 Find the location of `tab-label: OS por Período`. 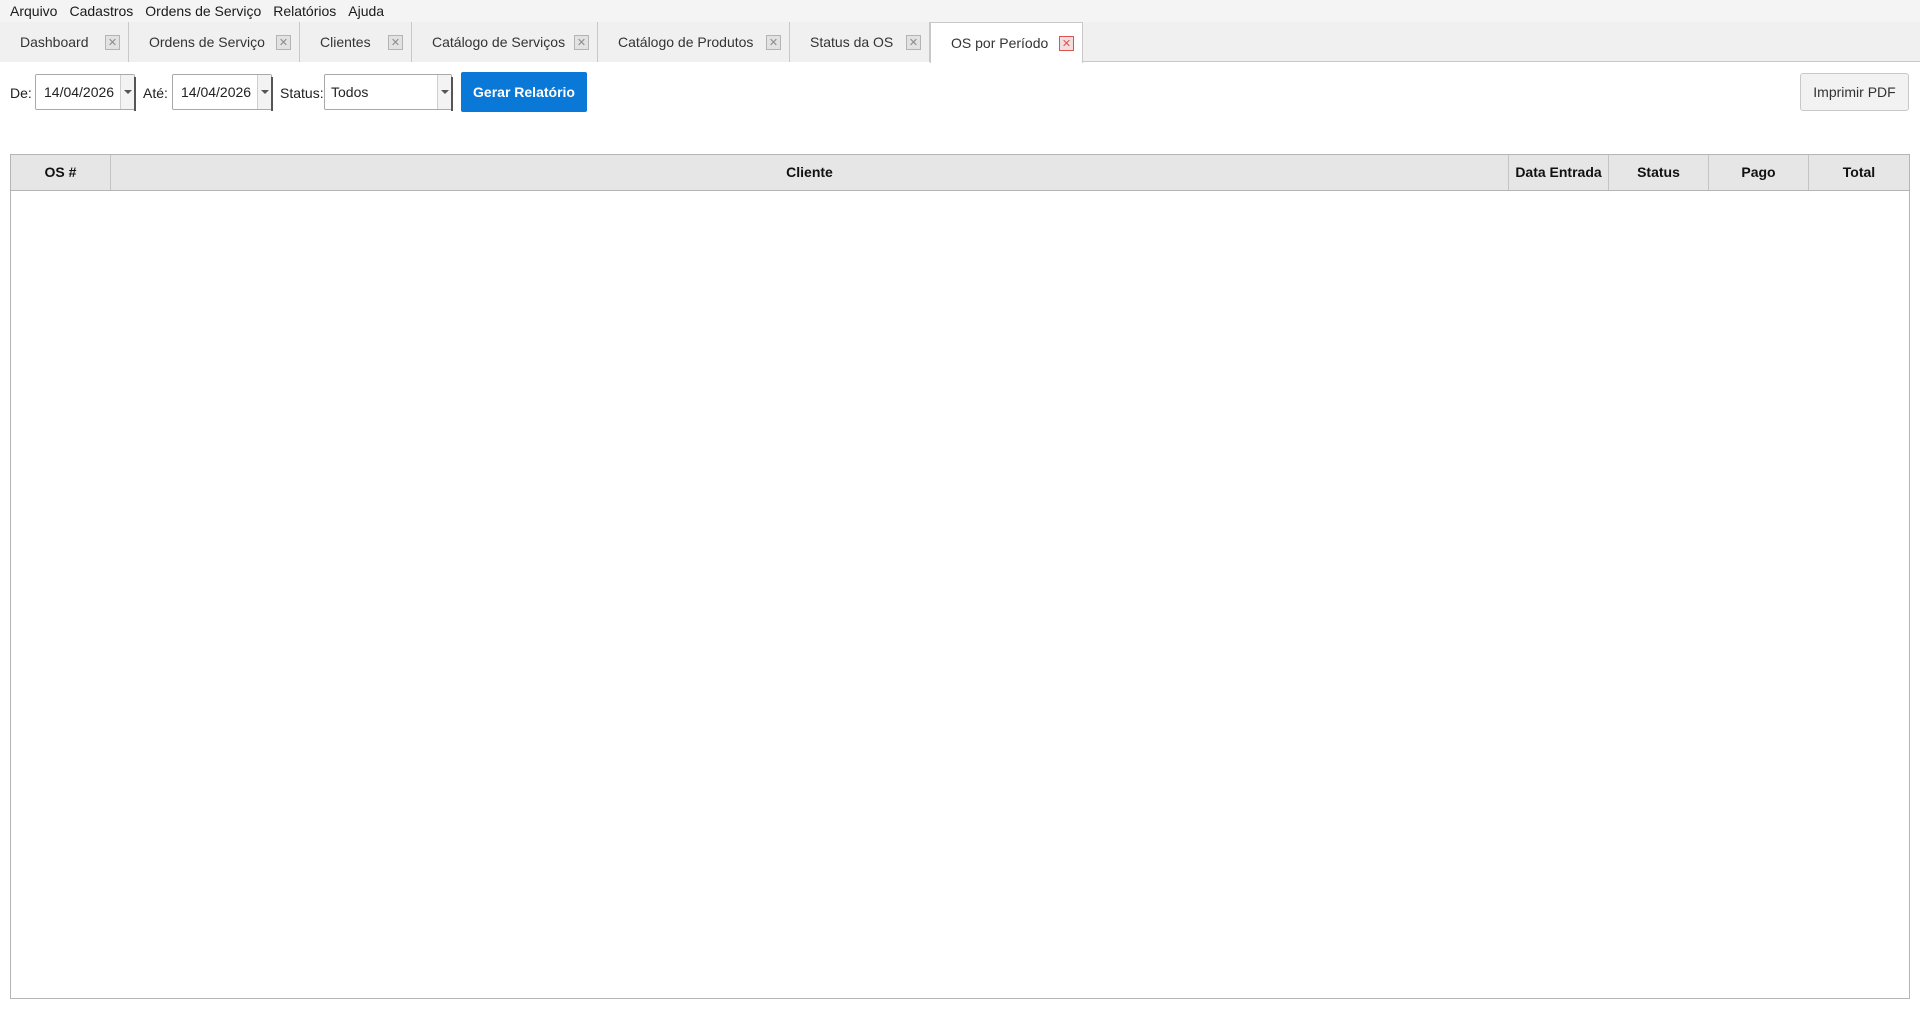

tab-label: OS por Período is located at coordinates (1000, 43).